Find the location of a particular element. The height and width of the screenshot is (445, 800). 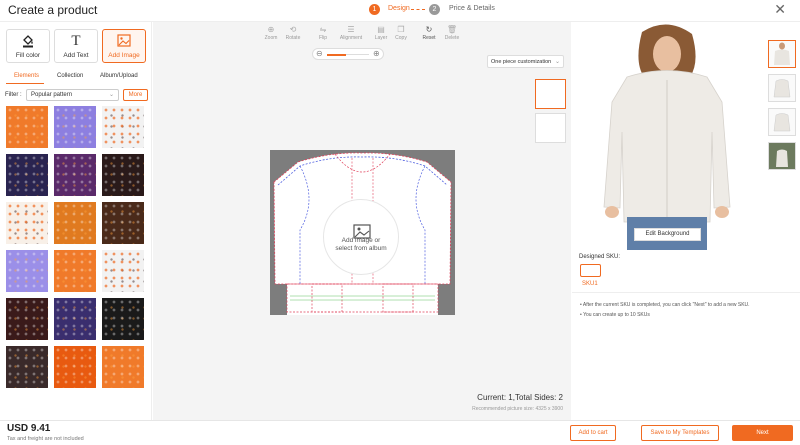

layer-icon: ▤ is located at coordinates (381, 29).